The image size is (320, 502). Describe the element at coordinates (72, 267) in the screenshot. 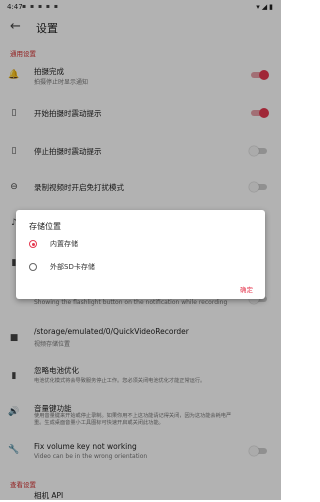

I see `option-external-sd: 外部SD卡存储` at that location.